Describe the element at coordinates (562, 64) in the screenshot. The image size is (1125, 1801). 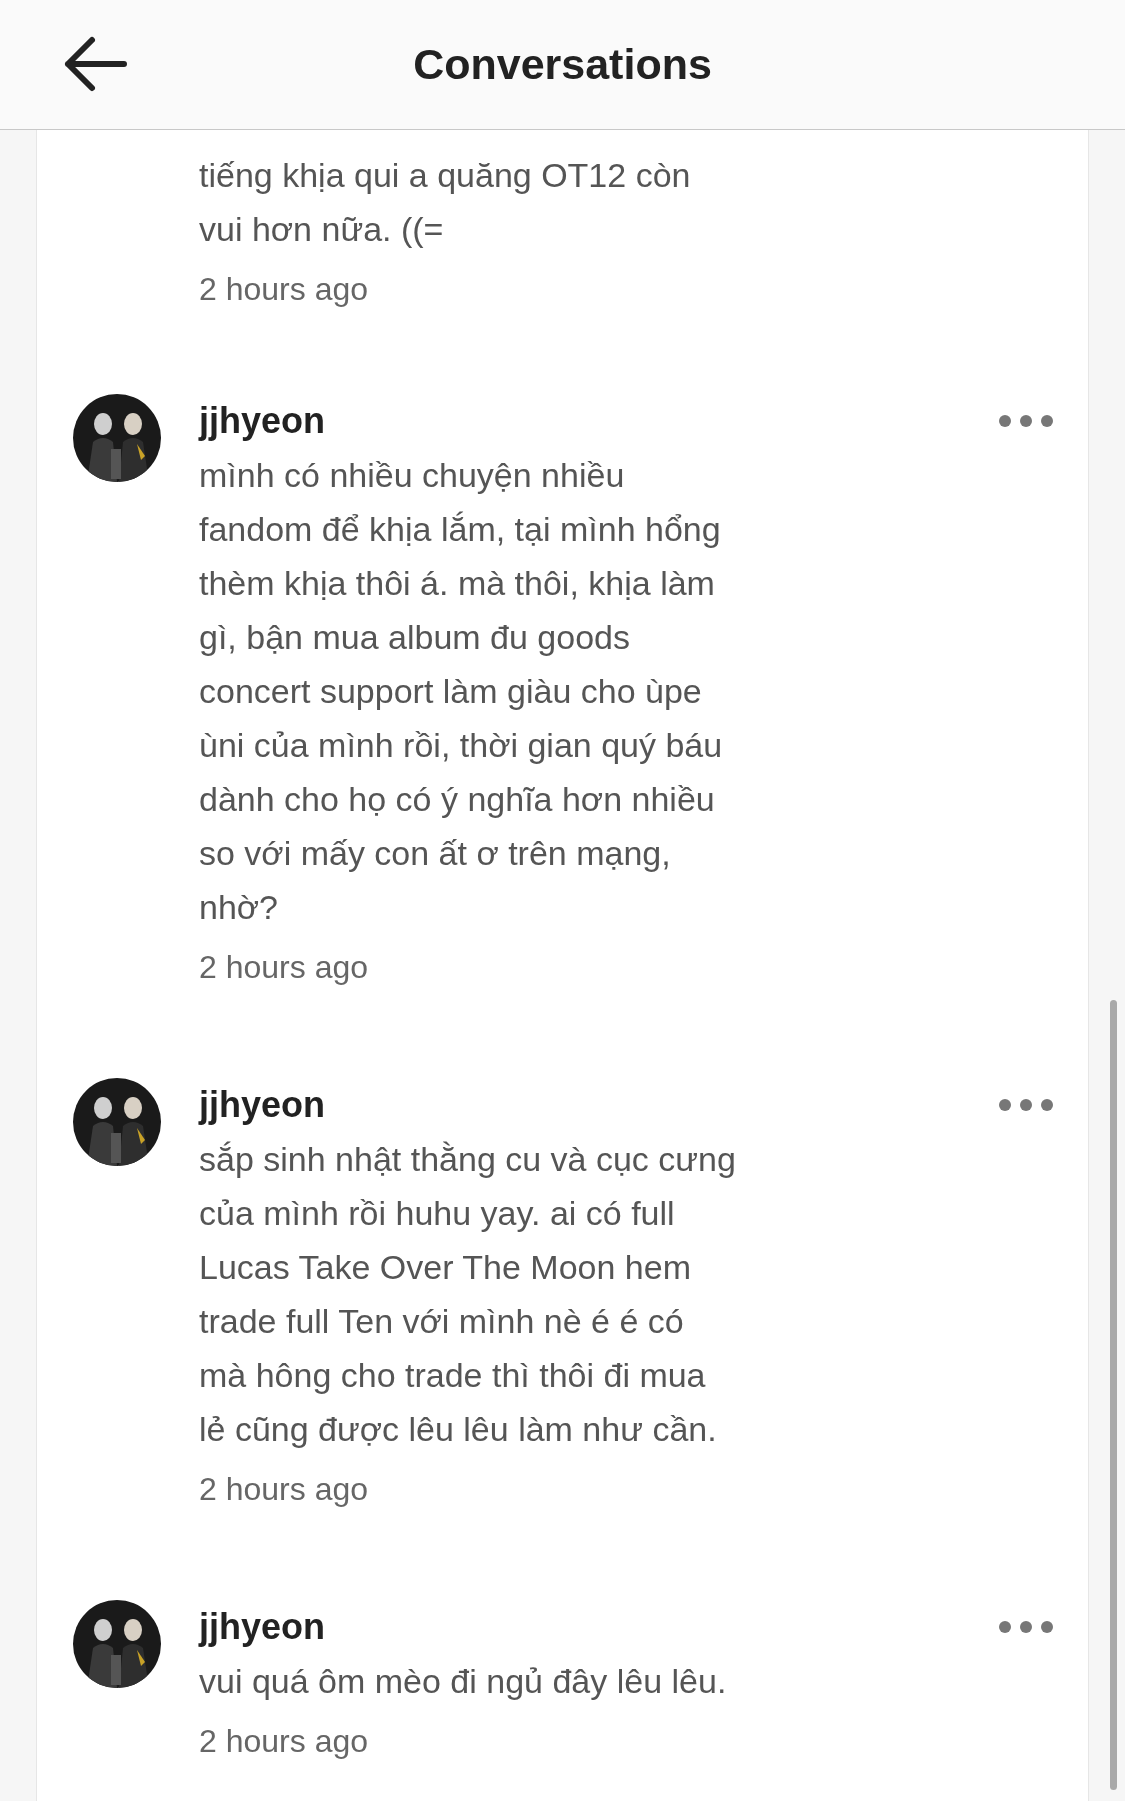
I see `screen-title: Conversations` at that location.